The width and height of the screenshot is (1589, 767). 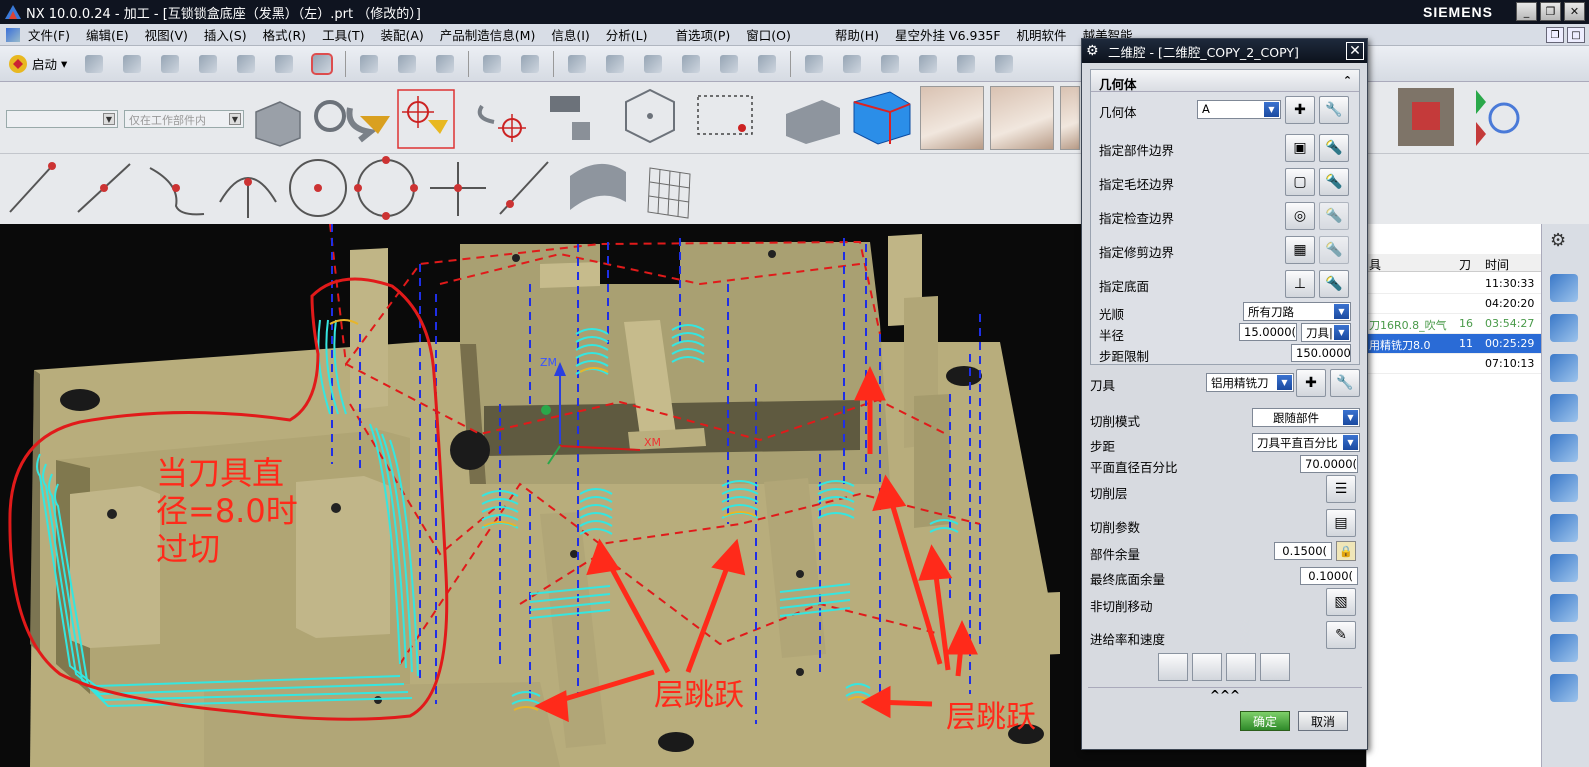 I want to click on replay-toolpath-icon, so click(x=1207, y=667).